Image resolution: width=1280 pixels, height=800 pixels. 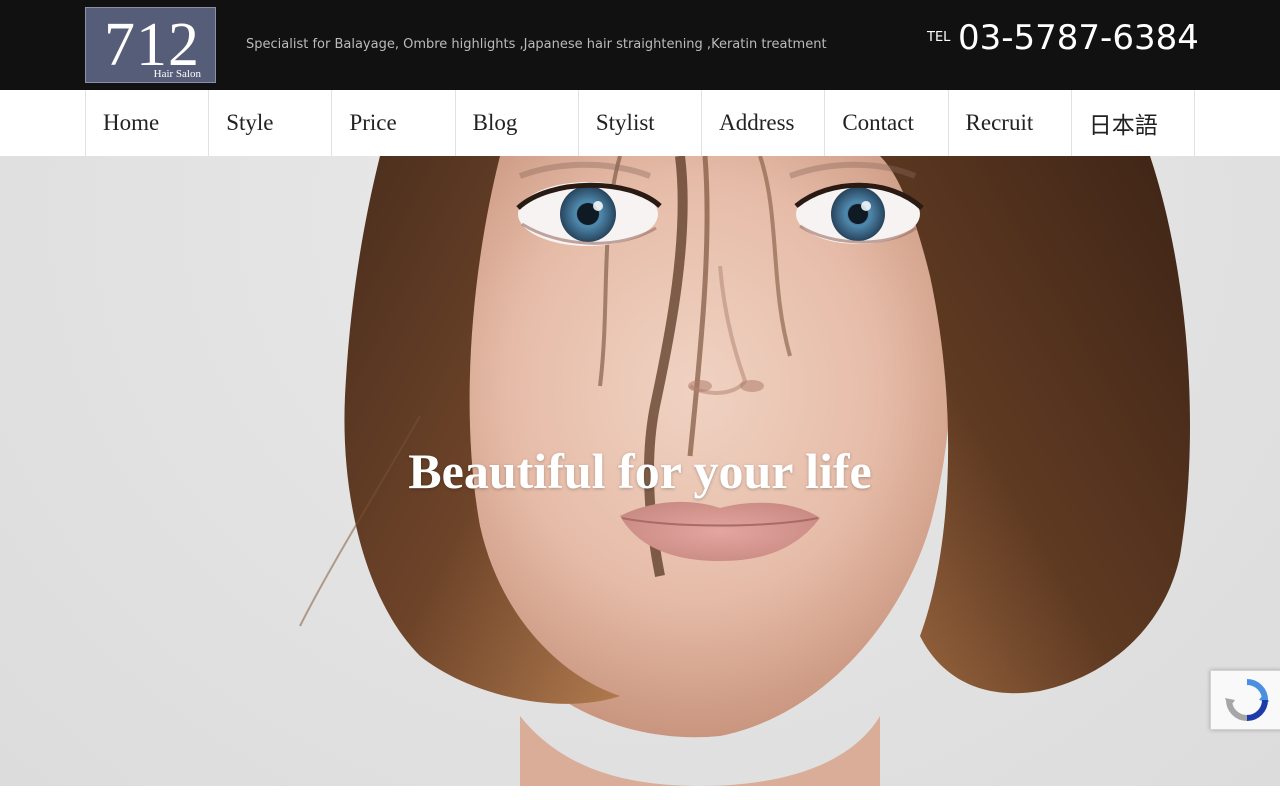 What do you see at coordinates (1133, 123) in the screenshot?
I see `nav-item-japanese: 日本語` at bounding box center [1133, 123].